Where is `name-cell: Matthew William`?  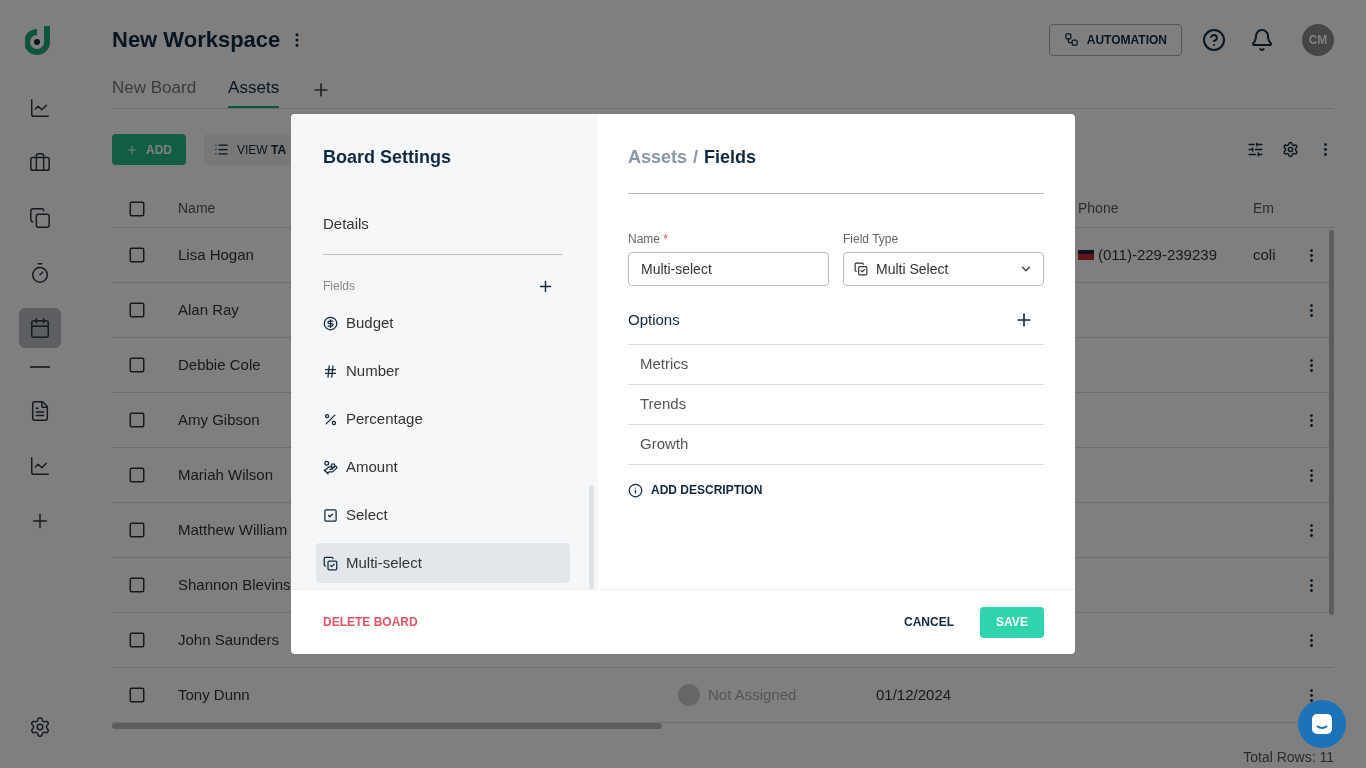 name-cell: Matthew William is located at coordinates (233, 529).